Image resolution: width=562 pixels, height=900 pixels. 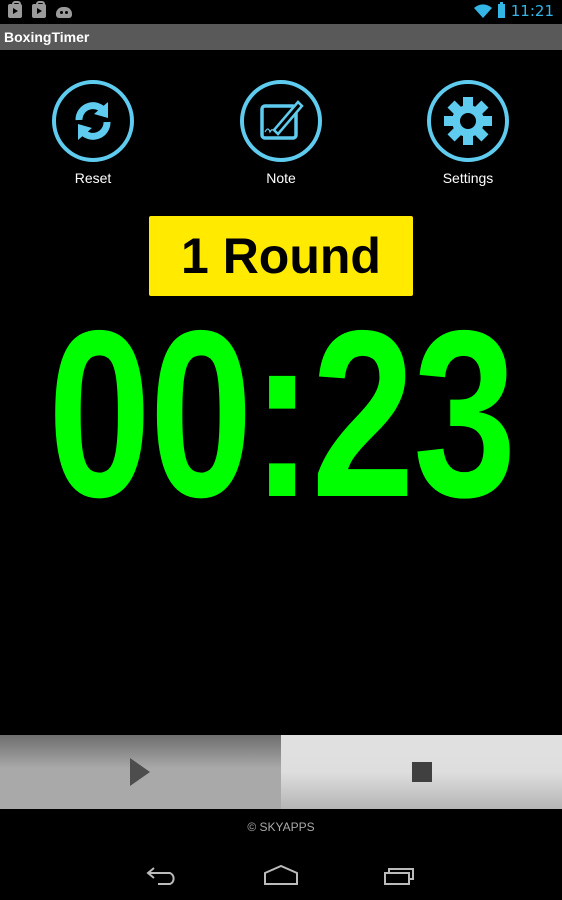 I want to click on copyright-text: © SKYAPPS, so click(x=281, y=827).